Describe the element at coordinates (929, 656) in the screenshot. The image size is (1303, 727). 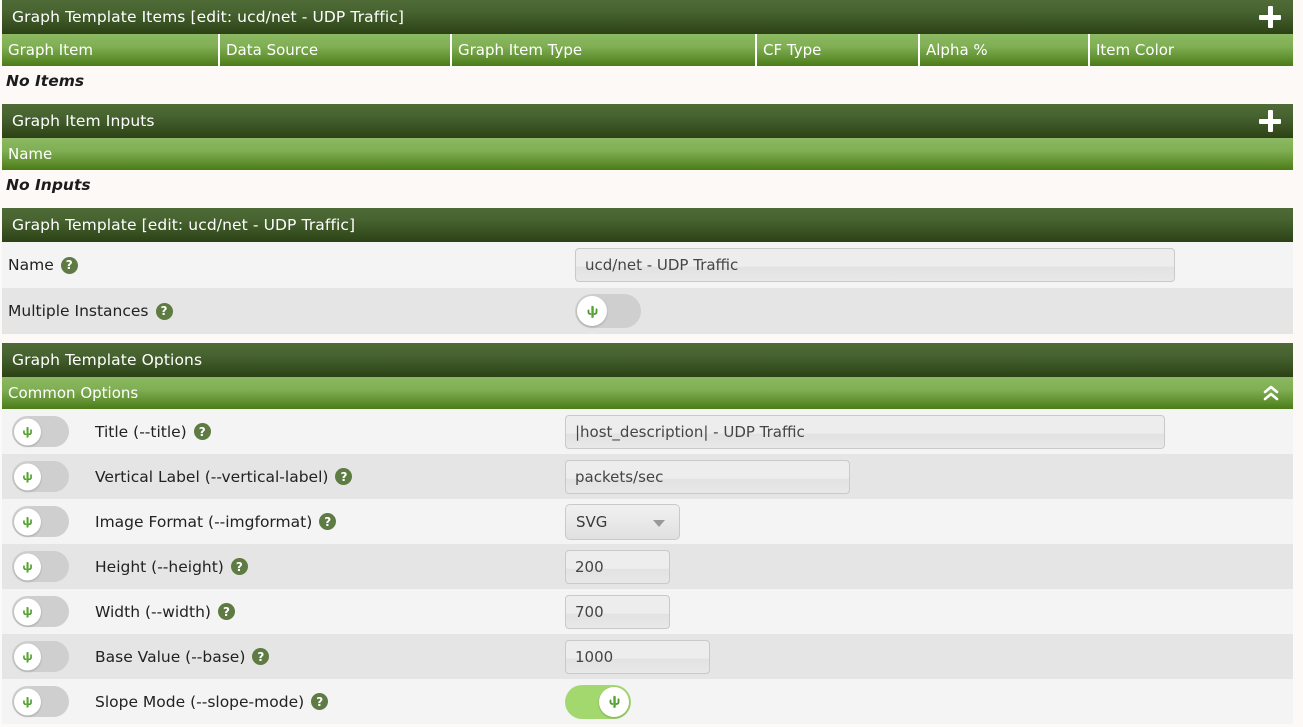
I see `base-value-value` at that location.